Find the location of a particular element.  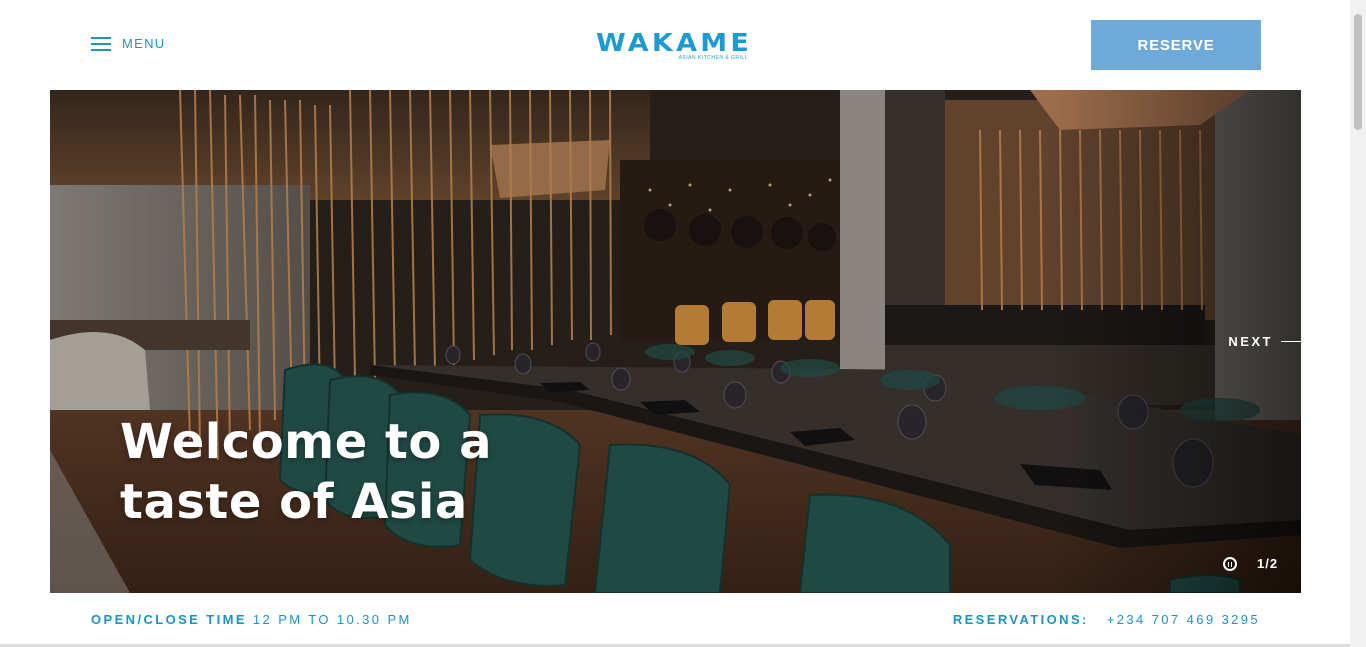

hamburger-icon is located at coordinates (101, 43).